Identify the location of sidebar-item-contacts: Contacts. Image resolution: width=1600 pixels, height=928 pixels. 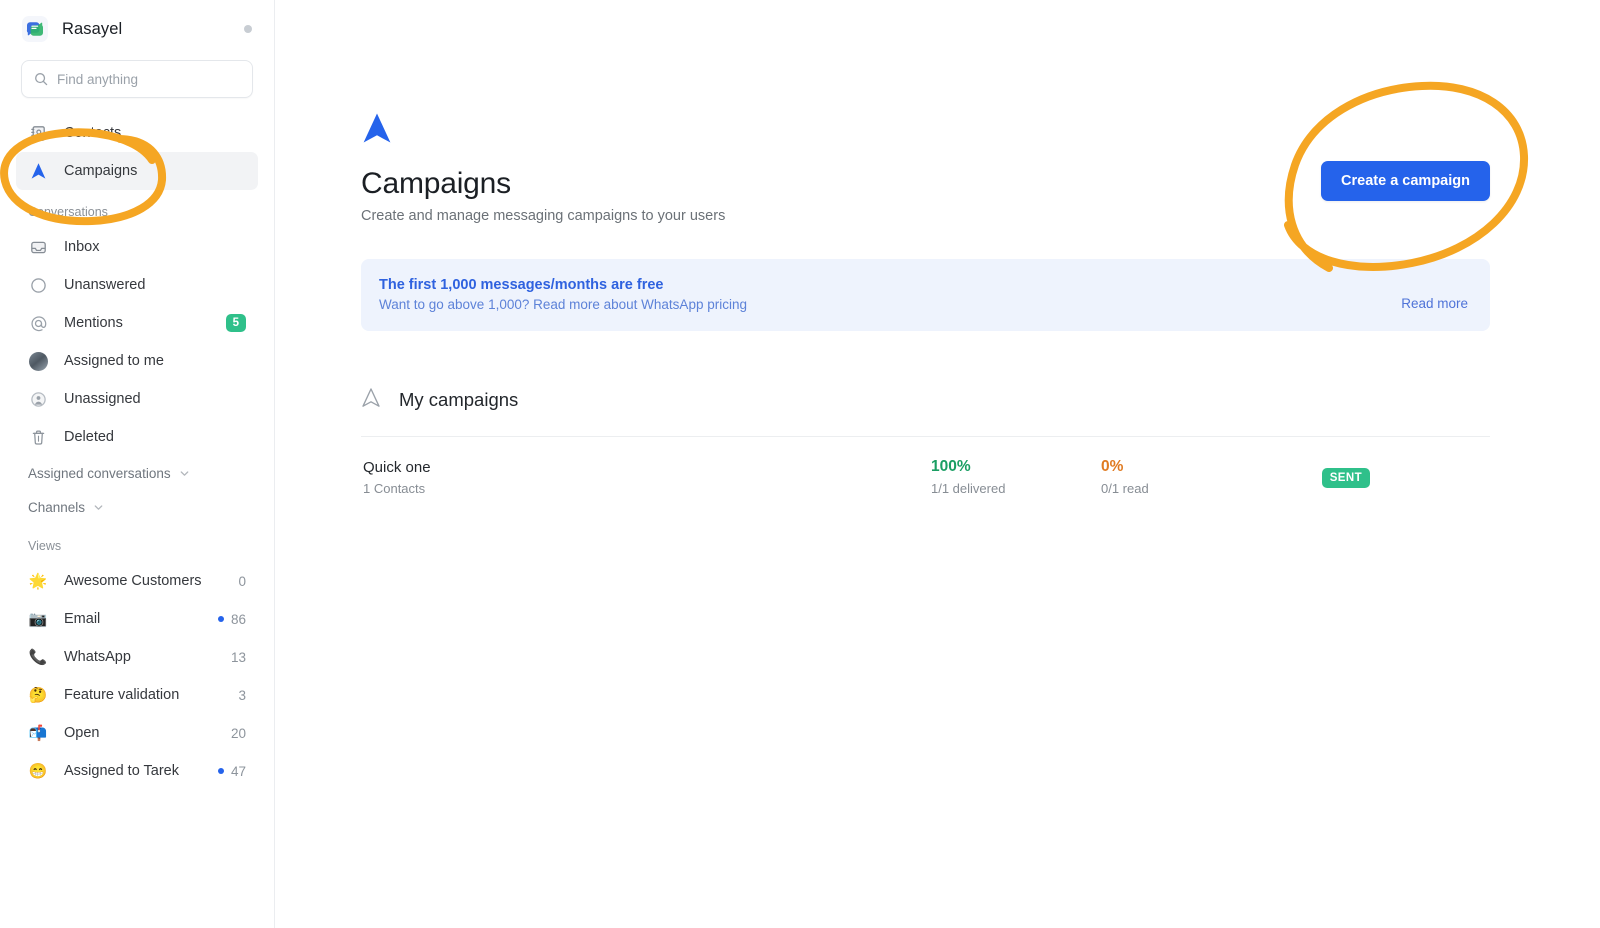
(137, 133).